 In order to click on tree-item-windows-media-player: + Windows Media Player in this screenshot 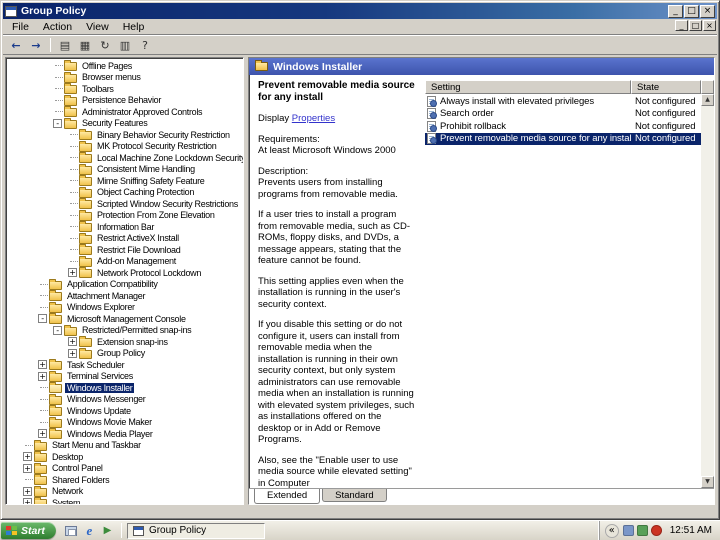, I will do `click(124, 434)`.